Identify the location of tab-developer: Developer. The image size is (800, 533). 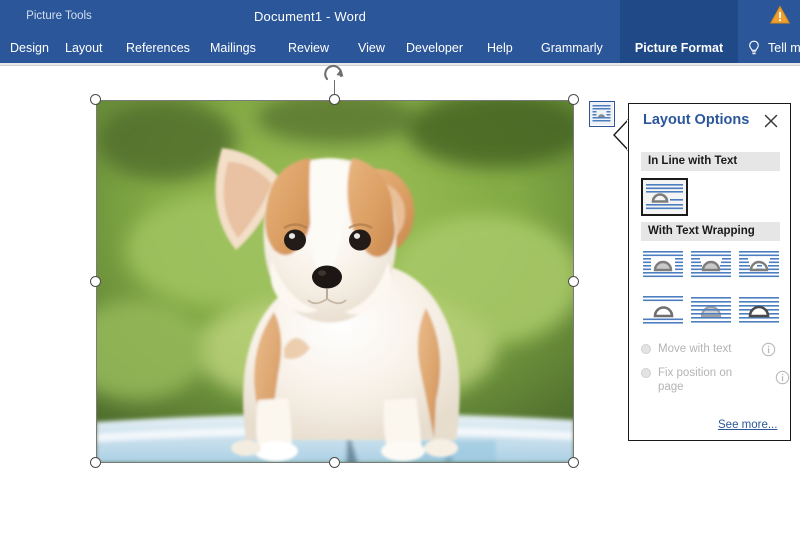
(434, 48).